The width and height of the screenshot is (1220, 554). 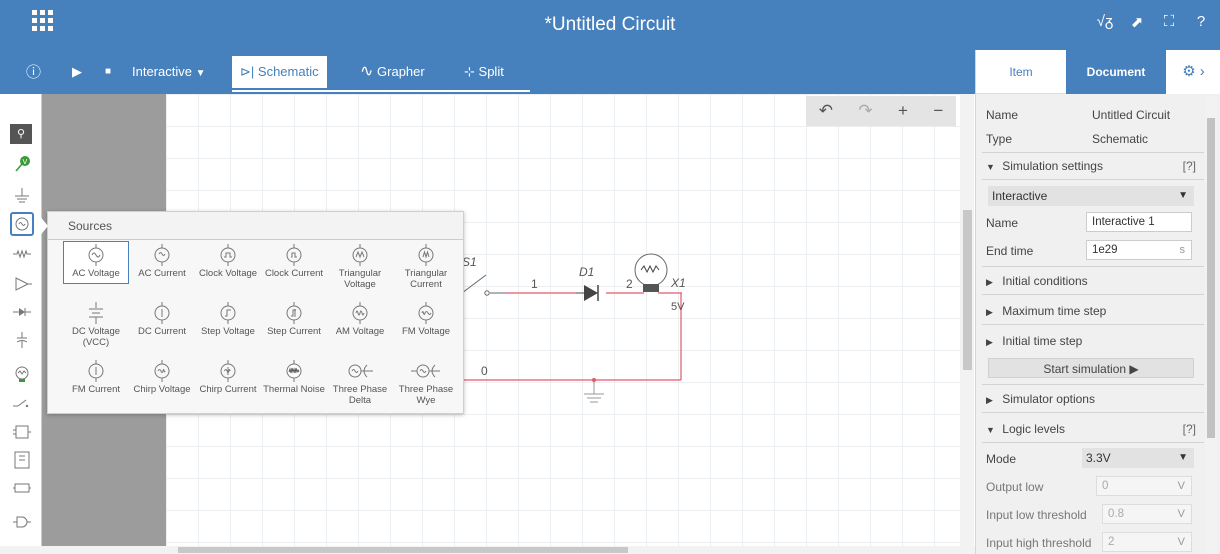 I want to click on logic-mode-select: 3.3V ▼, so click(x=1138, y=458).